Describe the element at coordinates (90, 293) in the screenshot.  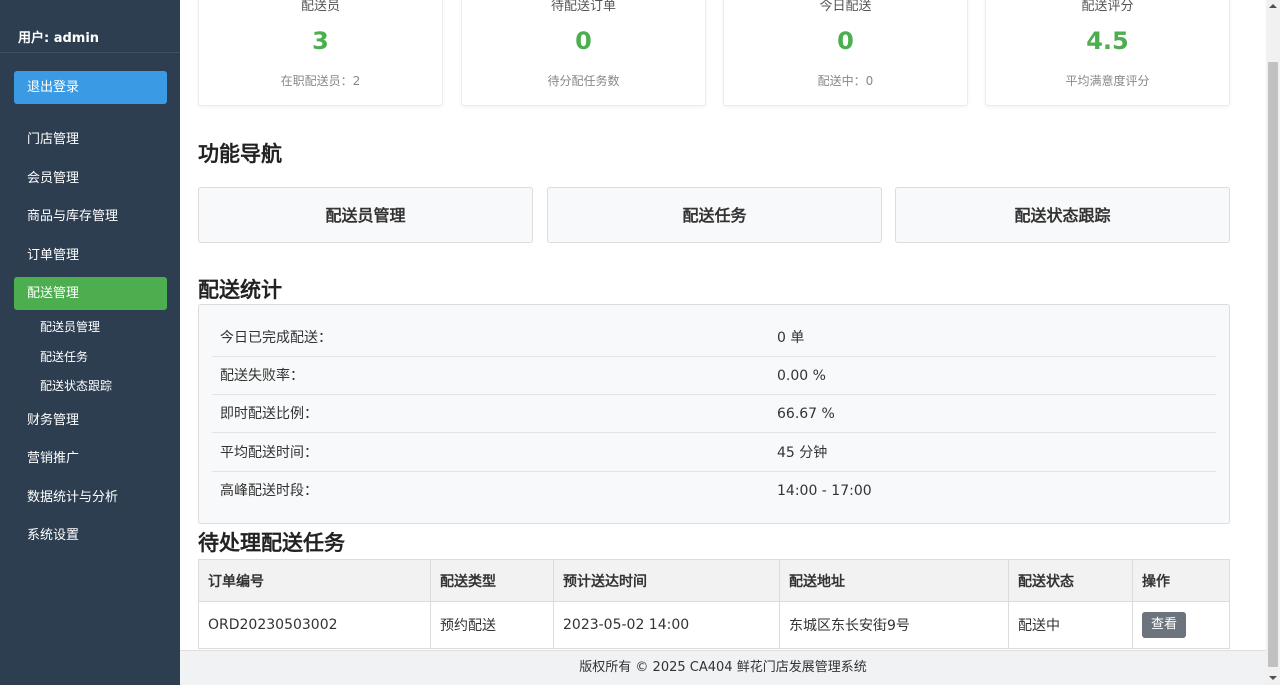
I see `sidebar-item-delivery: 配送管理` at that location.